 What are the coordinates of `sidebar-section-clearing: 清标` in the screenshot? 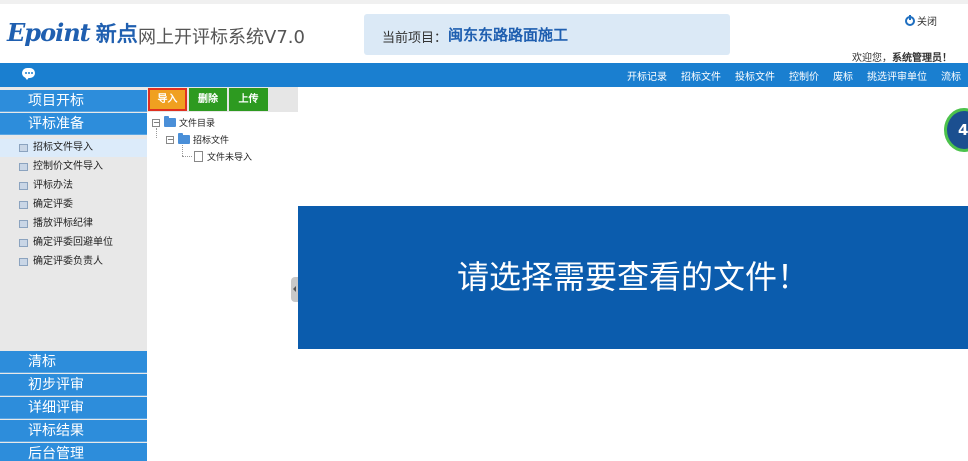 It's located at (73, 362).